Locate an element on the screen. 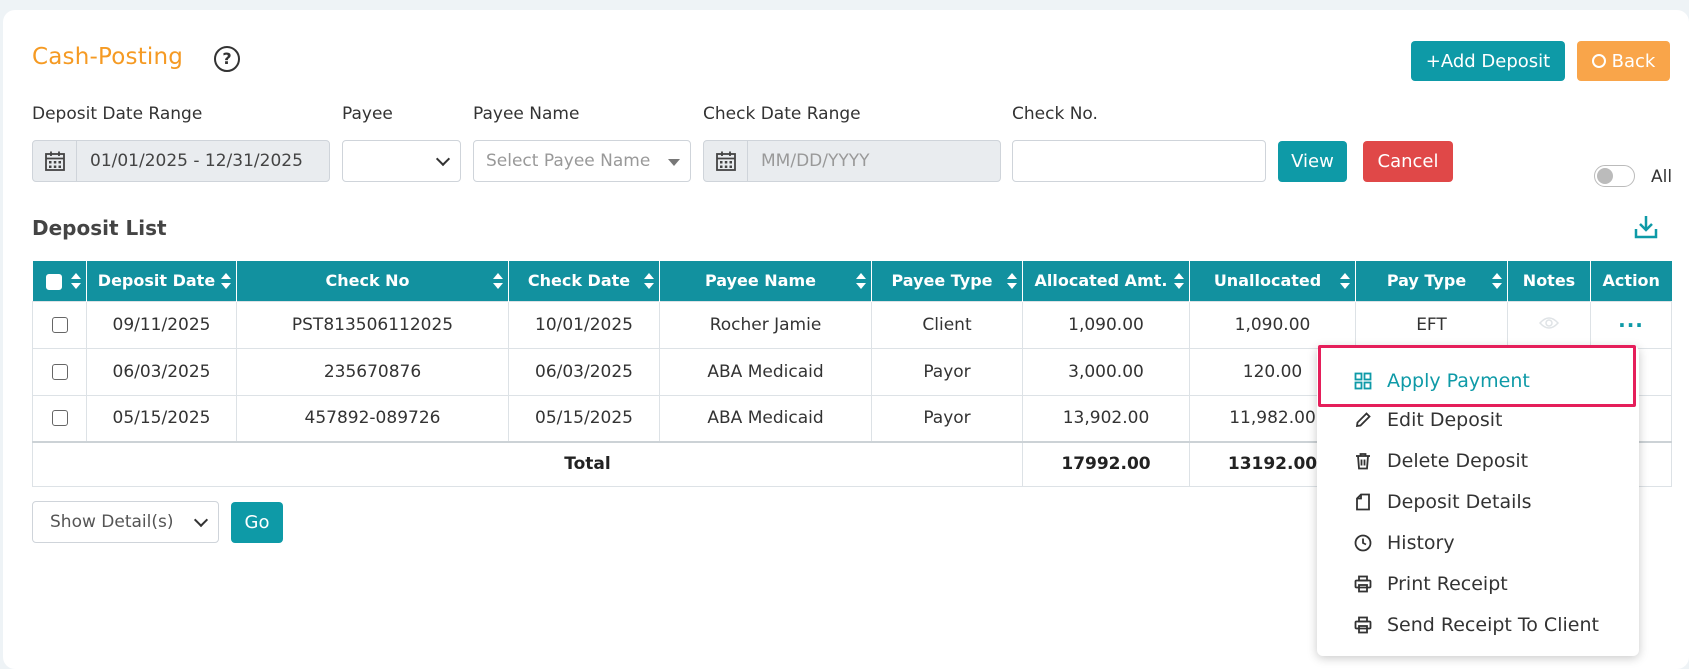  check-date-range-input: MM/DD/YYYY is located at coordinates (852, 161).